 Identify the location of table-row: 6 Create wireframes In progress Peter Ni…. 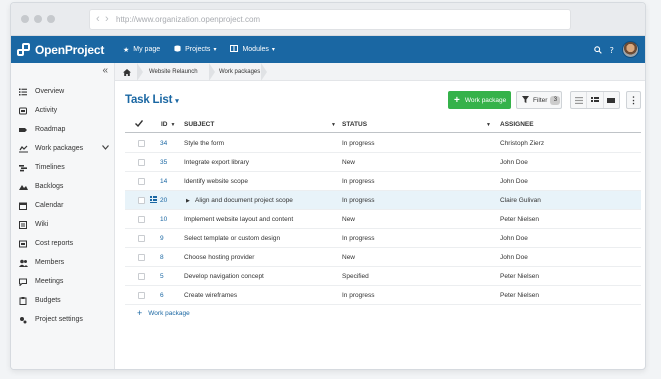
(383, 295).